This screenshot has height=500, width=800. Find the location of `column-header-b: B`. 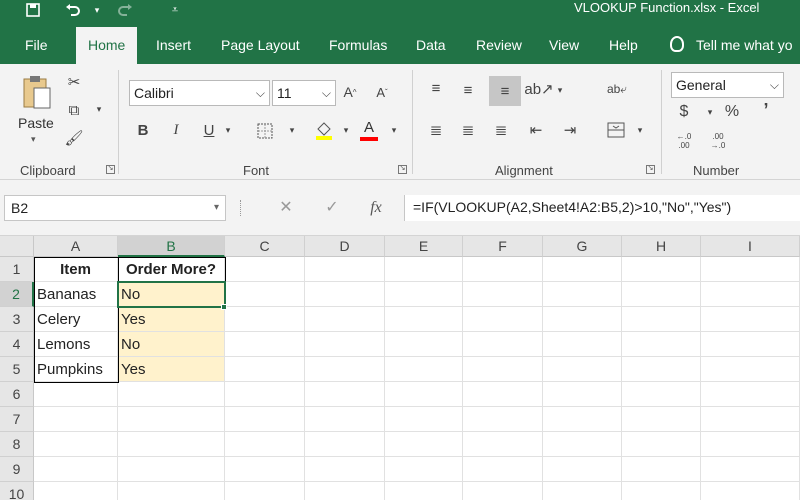

column-header-b: B is located at coordinates (171, 246).